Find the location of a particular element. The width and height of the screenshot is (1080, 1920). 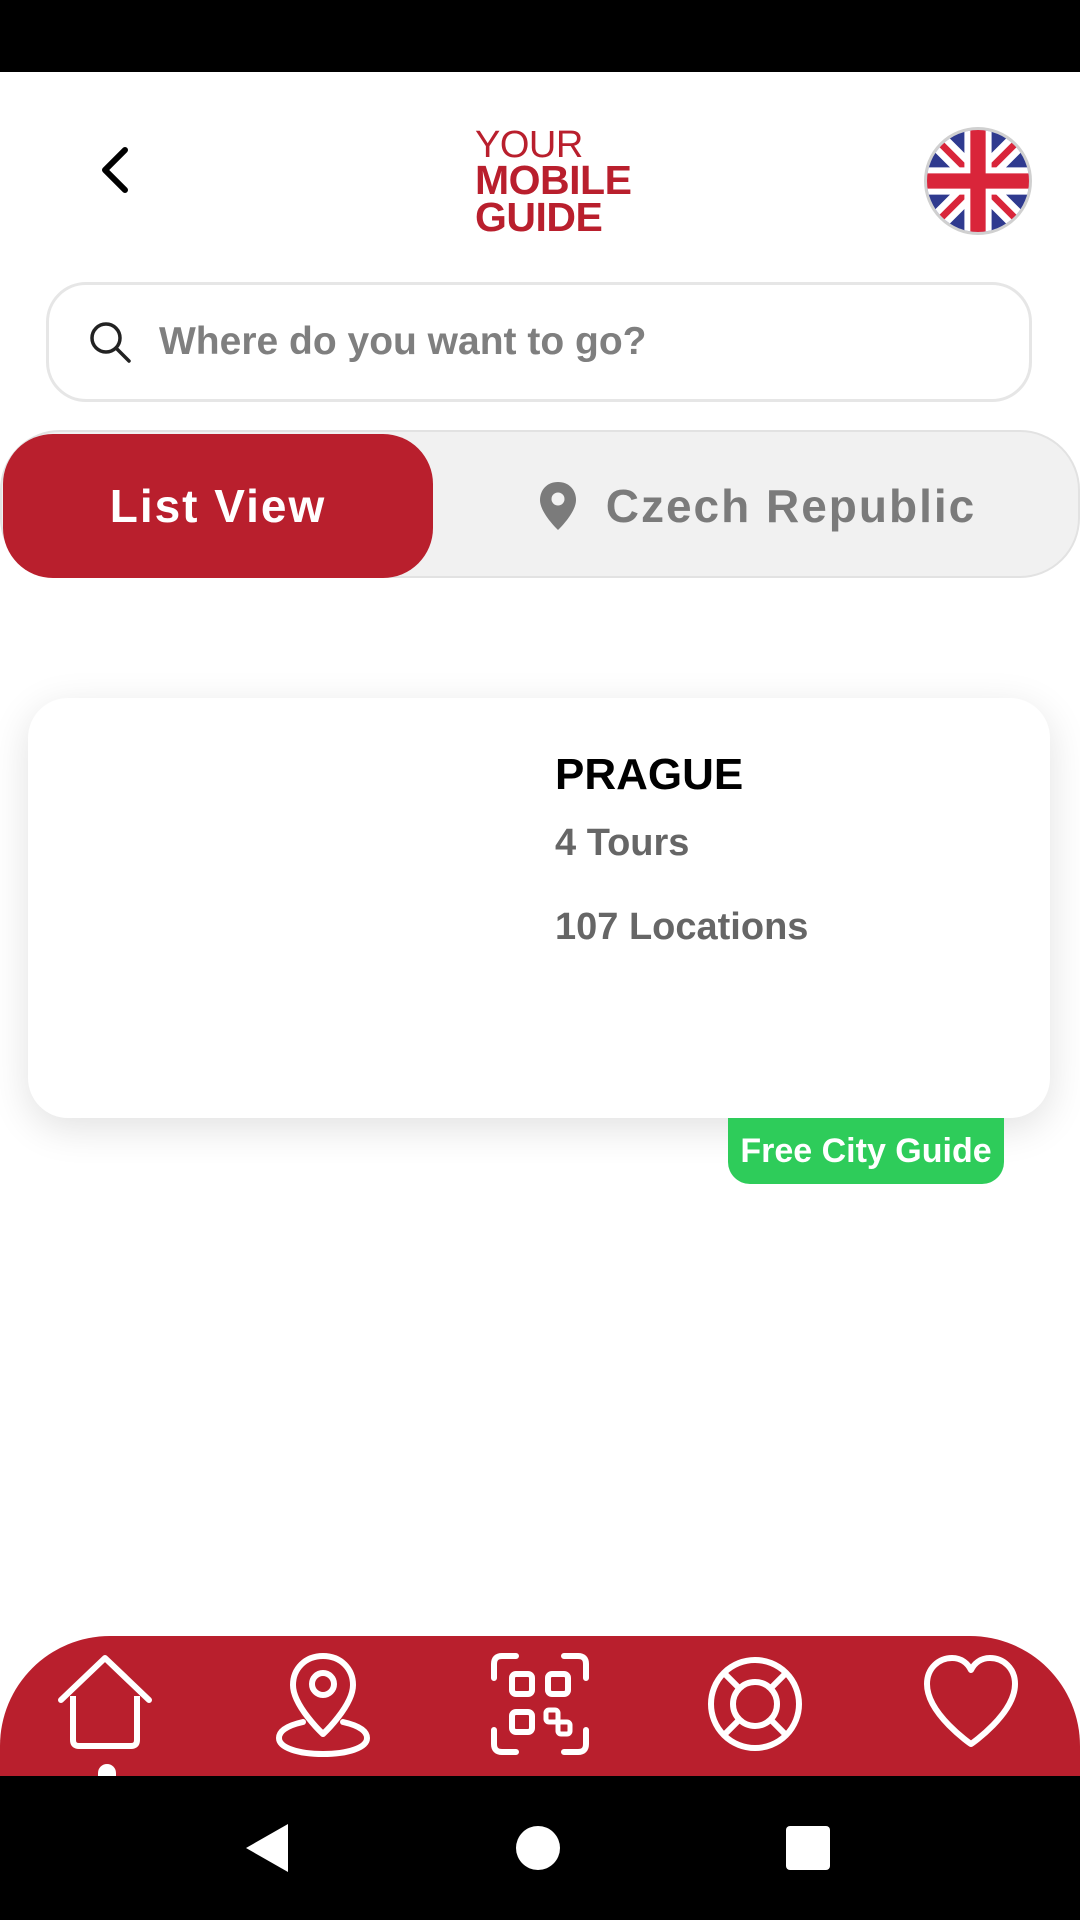

map-pin-icon is located at coordinates (323, 1705).